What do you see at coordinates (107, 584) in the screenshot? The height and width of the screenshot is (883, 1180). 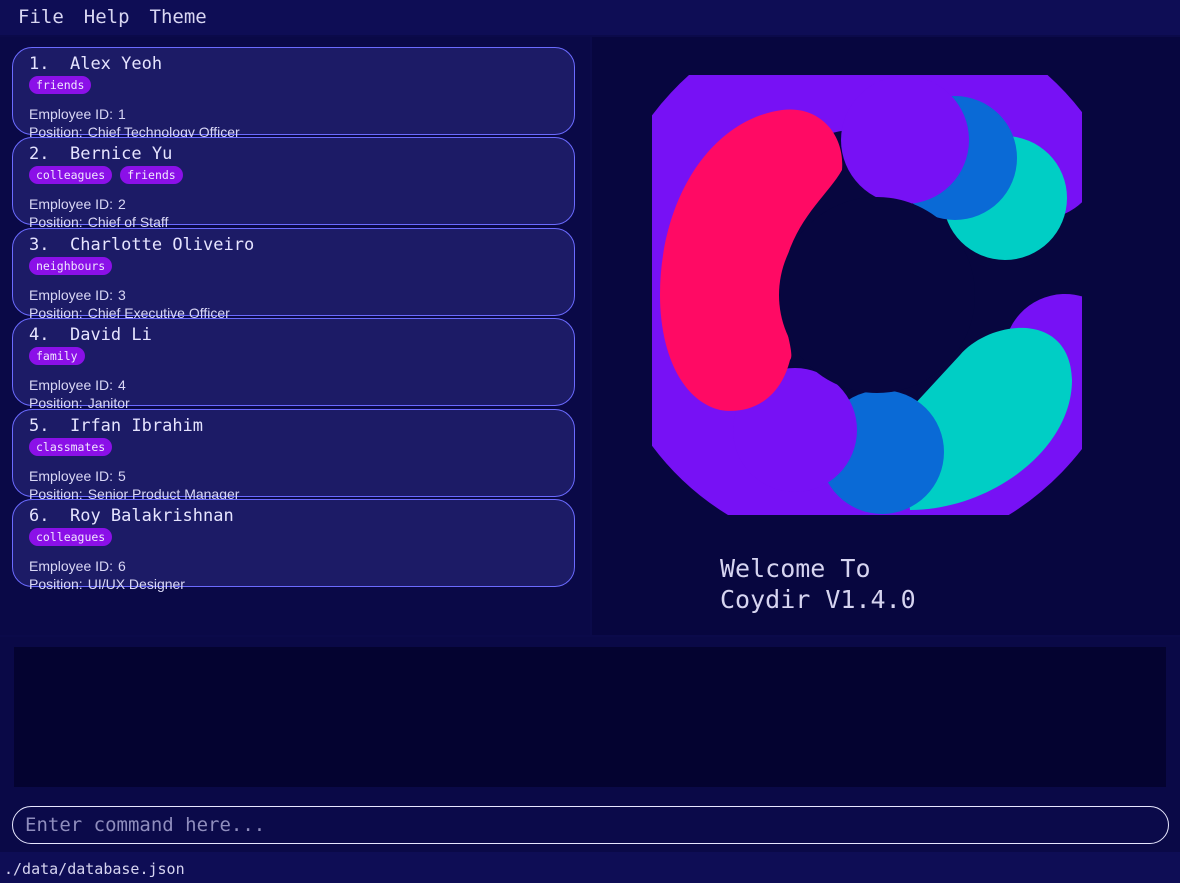 I see `position: Position: UI/UX Designer` at bounding box center [107, 584].